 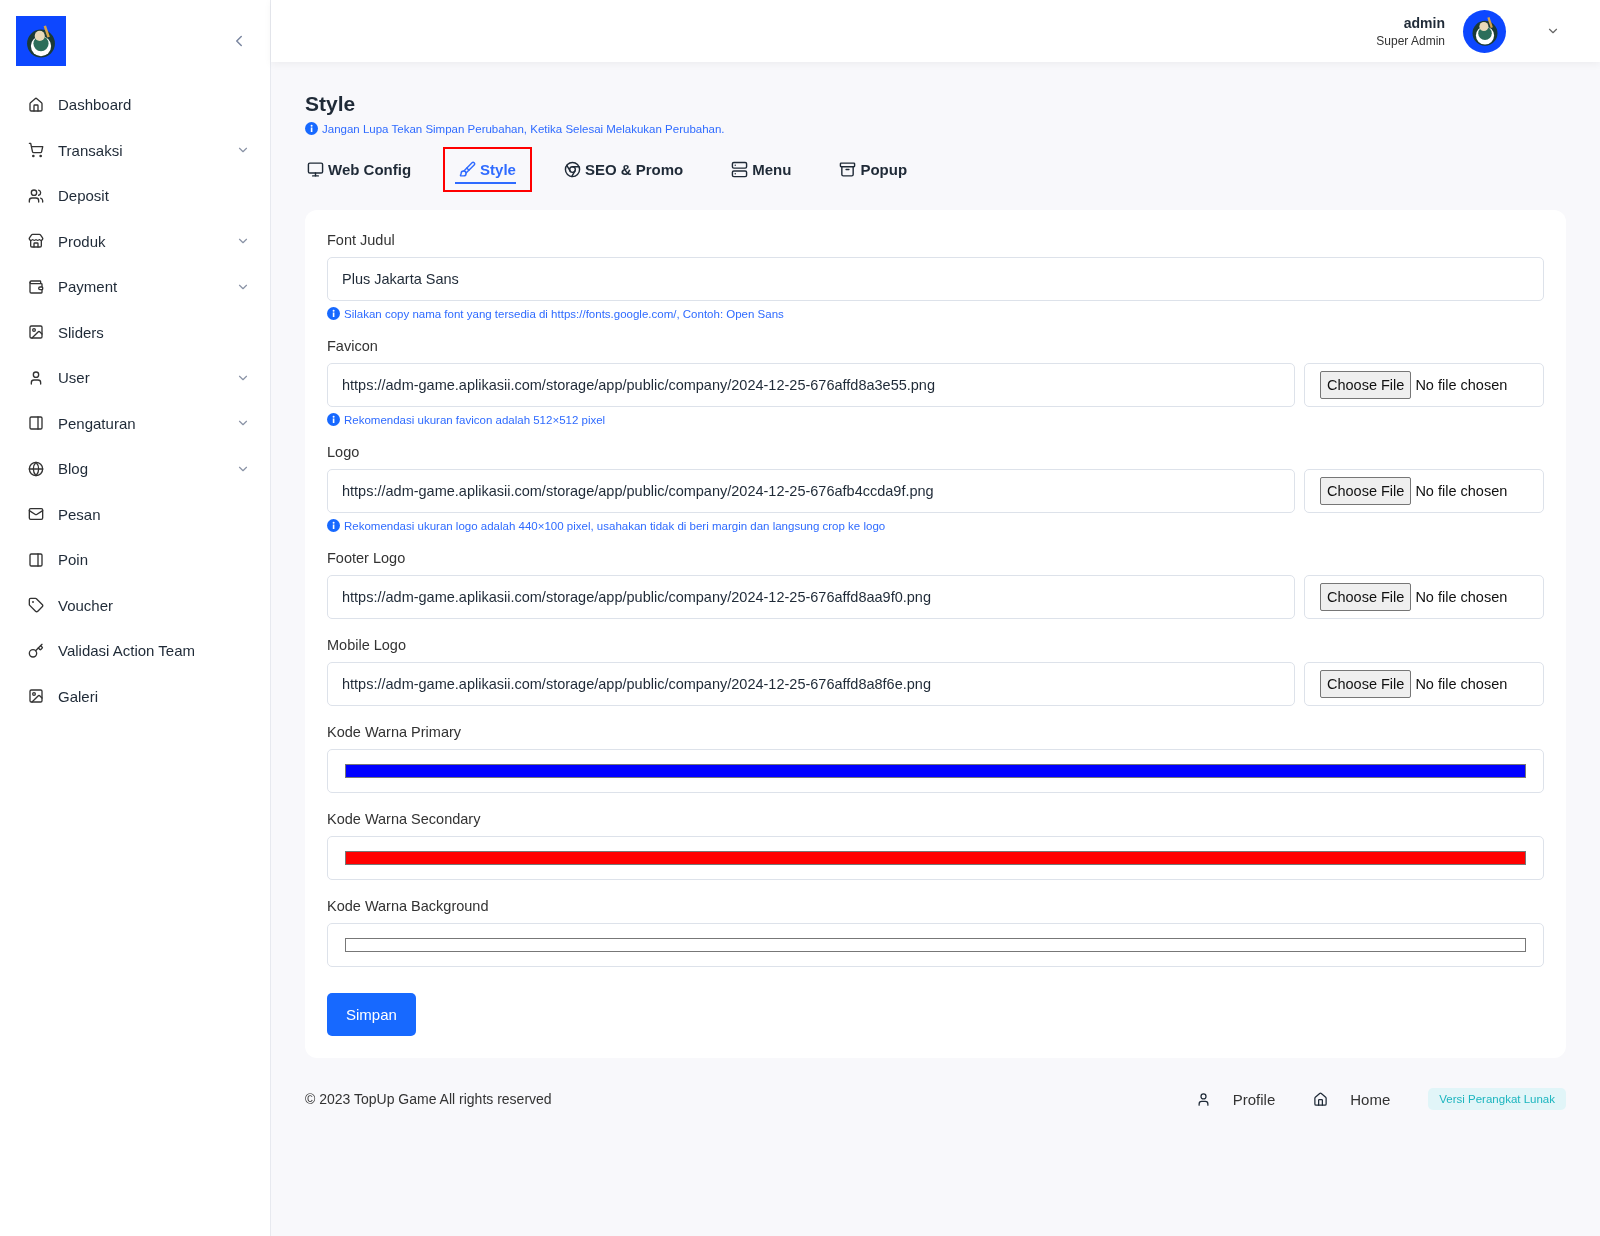 I want to click on text-input: Plus Jakarta Sans, so click(x=935, y=279).